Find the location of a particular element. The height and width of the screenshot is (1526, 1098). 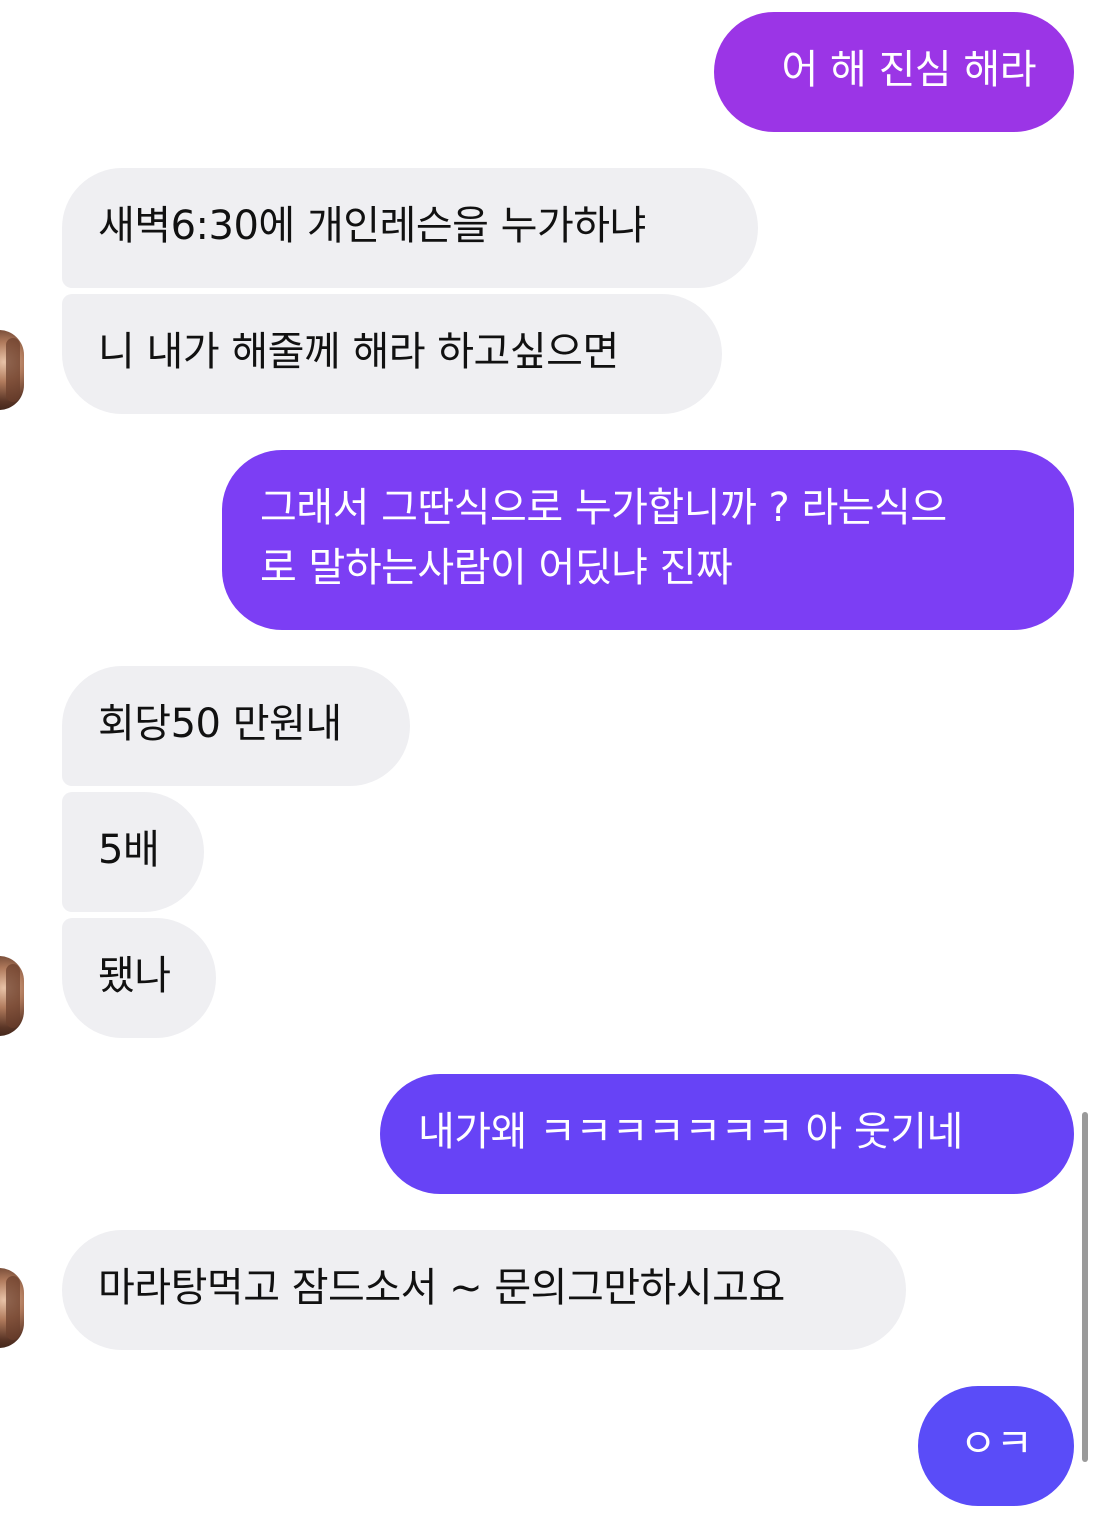

sent-message: 내가왜 ㅋㅋㅋㅋㅋㅋㅋ 아 웃기네 is located at coordinates (727, 1134).